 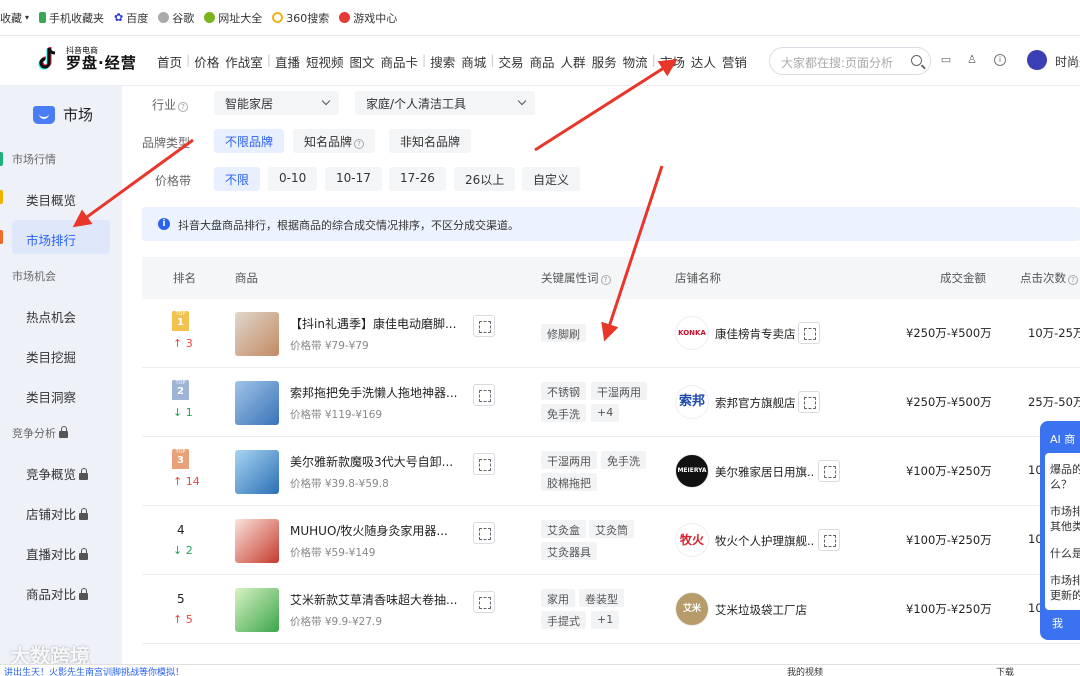 I want to click on nav-mall: 商城, so click(x=473, y=61).